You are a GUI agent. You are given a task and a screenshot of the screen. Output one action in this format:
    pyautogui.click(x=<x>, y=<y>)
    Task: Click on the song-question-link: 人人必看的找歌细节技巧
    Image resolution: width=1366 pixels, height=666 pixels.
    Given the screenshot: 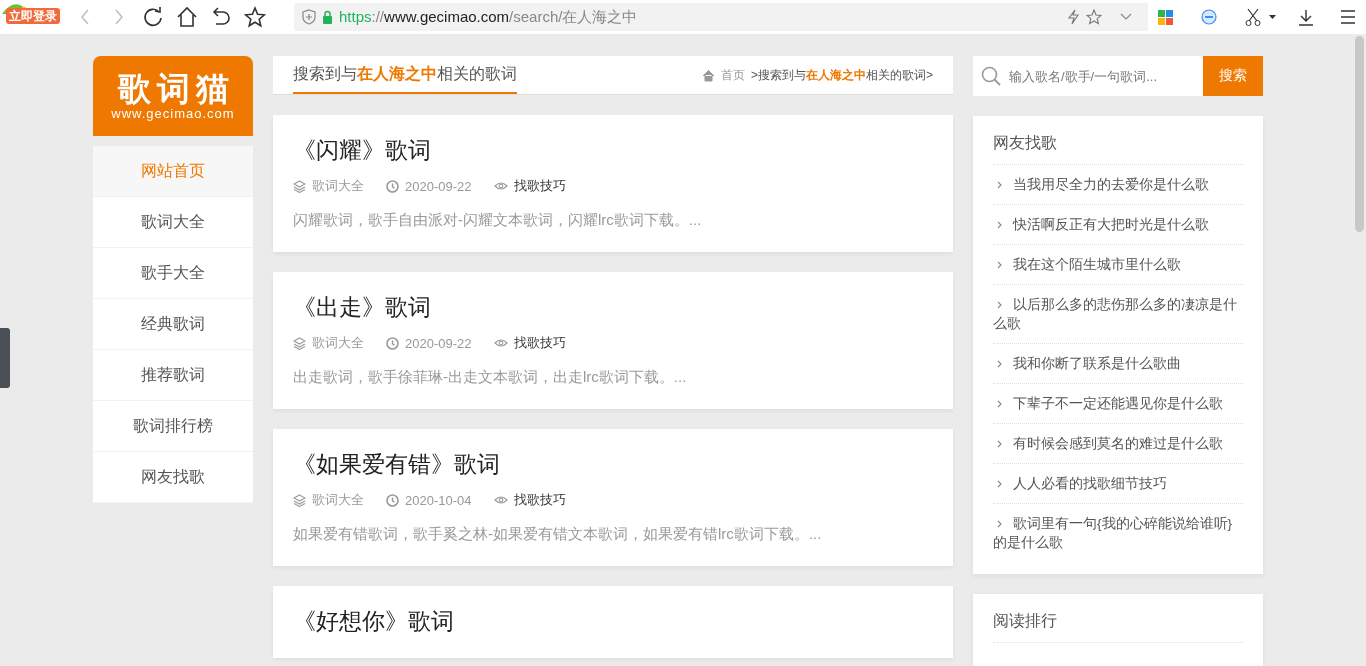 What is the action you would take?
    pyautogui.click(x=1118, y=484)
    